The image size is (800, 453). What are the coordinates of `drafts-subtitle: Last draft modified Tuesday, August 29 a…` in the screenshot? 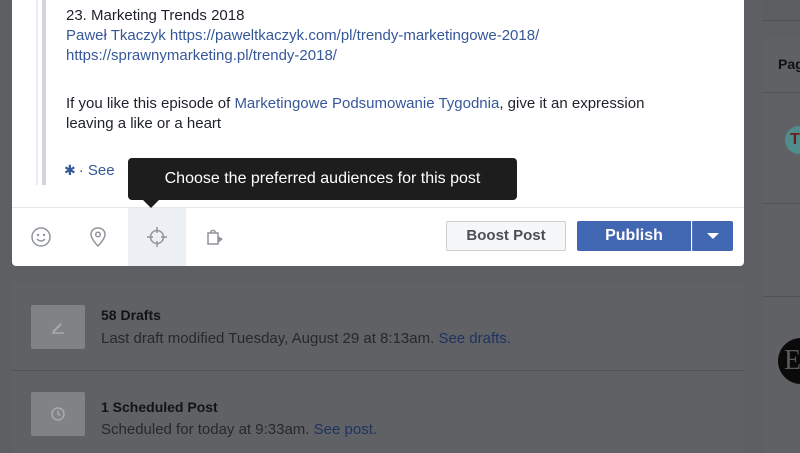 It's located at (306, 338).